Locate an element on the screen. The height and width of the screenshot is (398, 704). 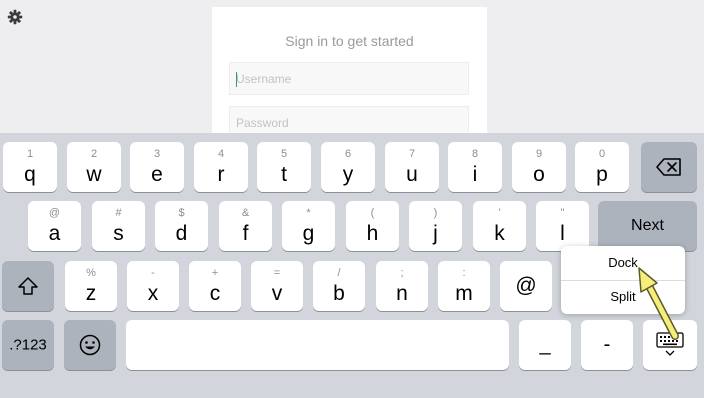
key-row3-1: -x is located at coordinates (153, 286).